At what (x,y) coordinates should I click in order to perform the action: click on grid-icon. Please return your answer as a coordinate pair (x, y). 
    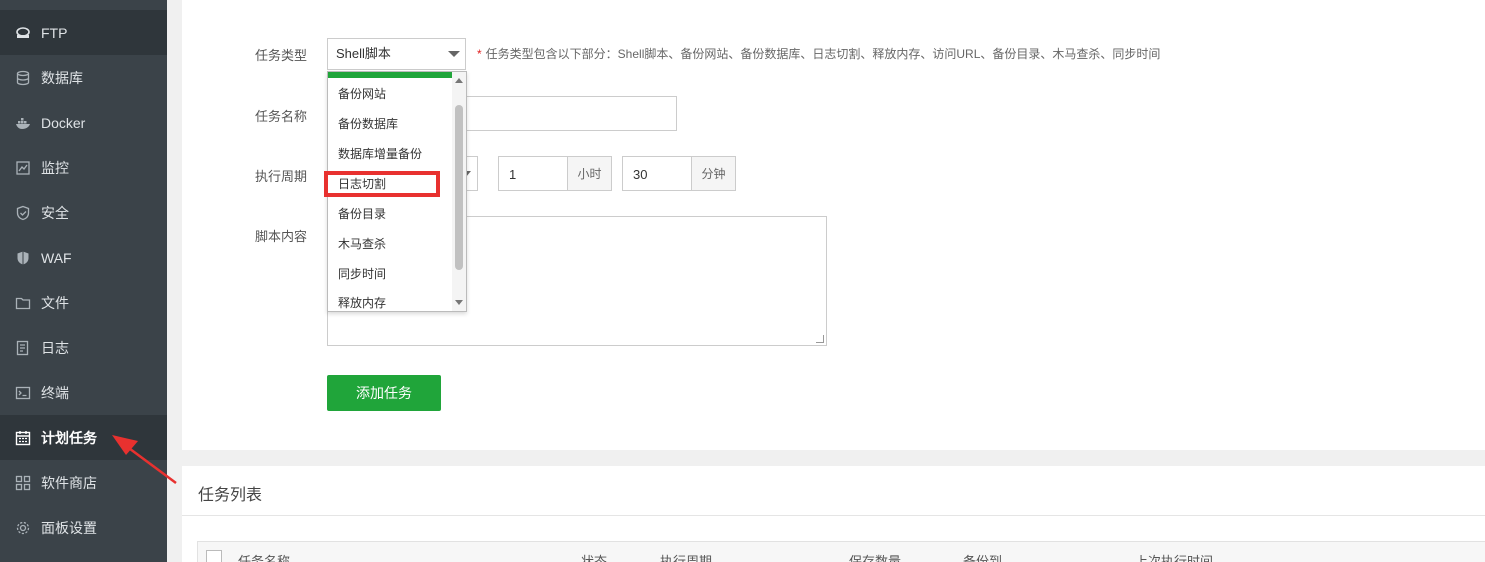
    Looking at the image, I should click on (23, 483).